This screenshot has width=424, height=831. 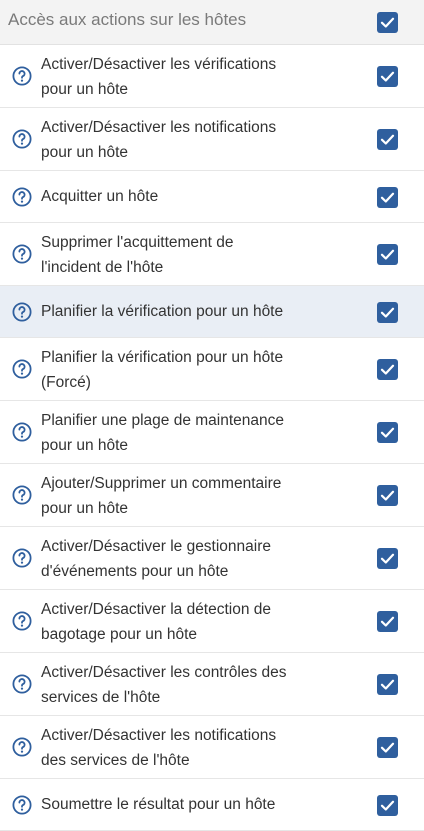 What do you see at coordinates (135, 571) in the screenshot?
I see `permission-label-line2: d'événements pour un hôte` at bounding box center [135, 571].